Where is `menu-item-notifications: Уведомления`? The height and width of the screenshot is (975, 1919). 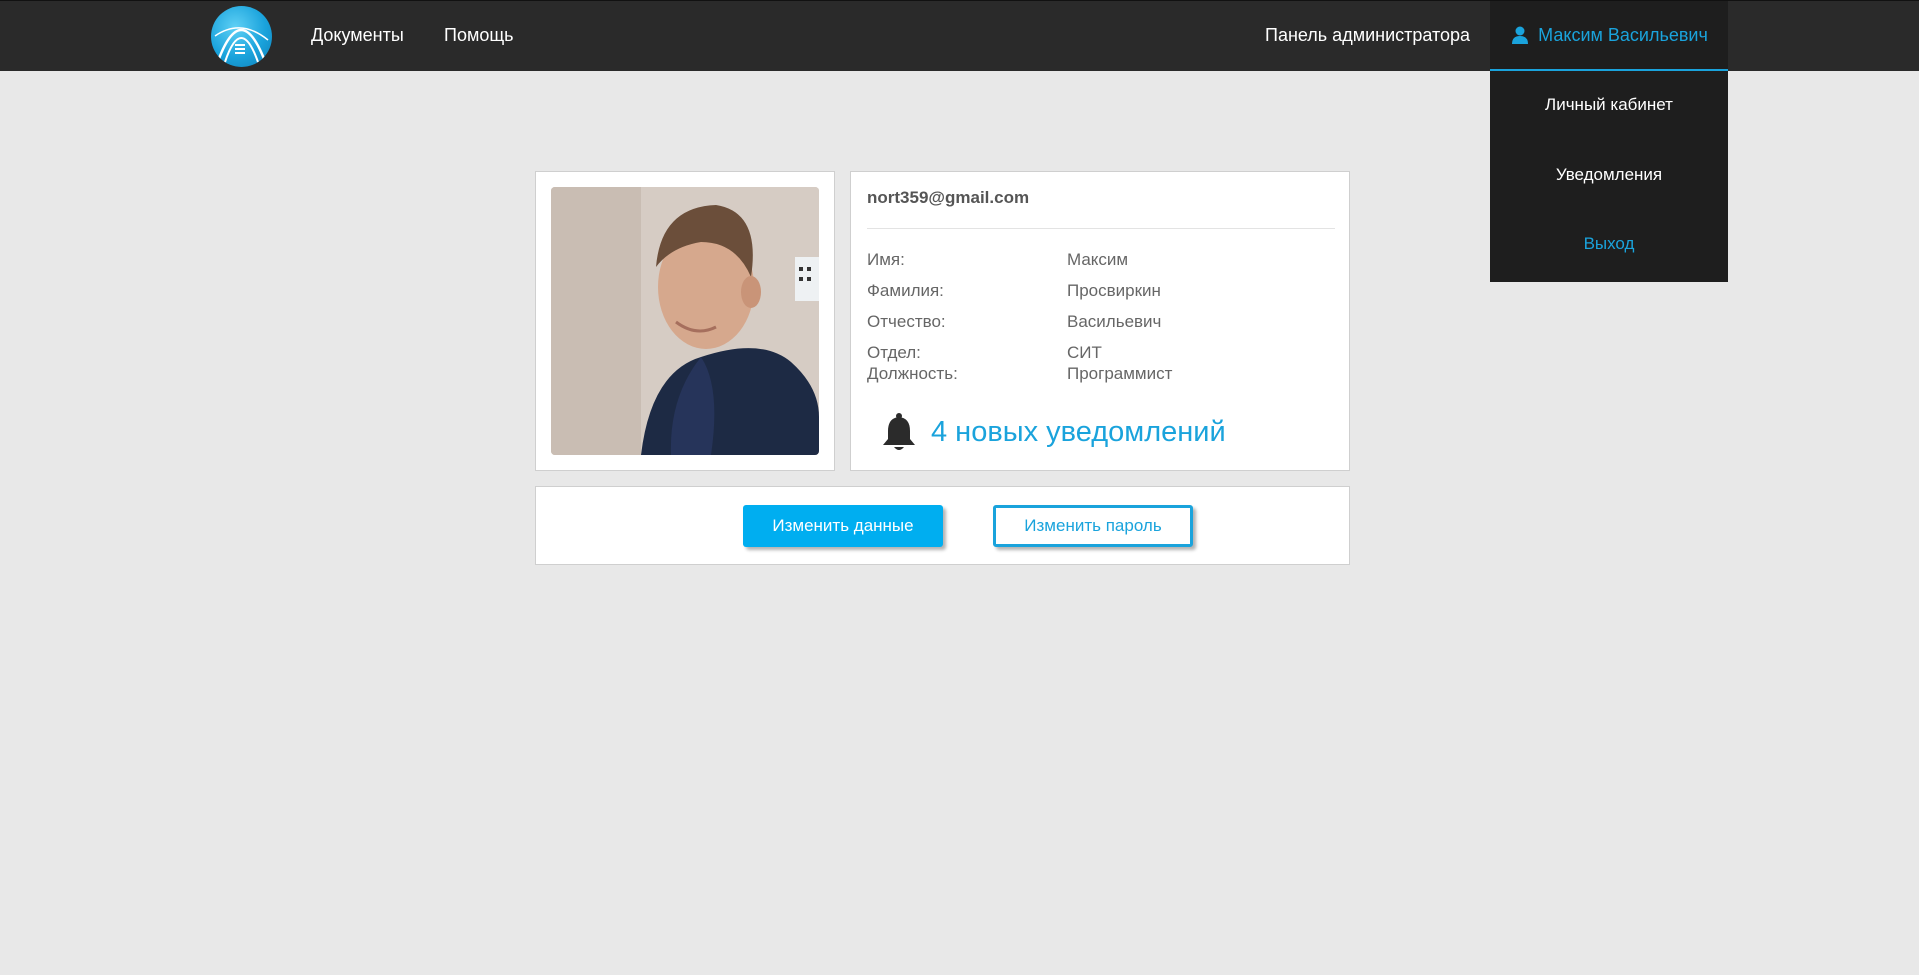 menu-item-notifications: Уведомления is located at coordinates (1609, 175).